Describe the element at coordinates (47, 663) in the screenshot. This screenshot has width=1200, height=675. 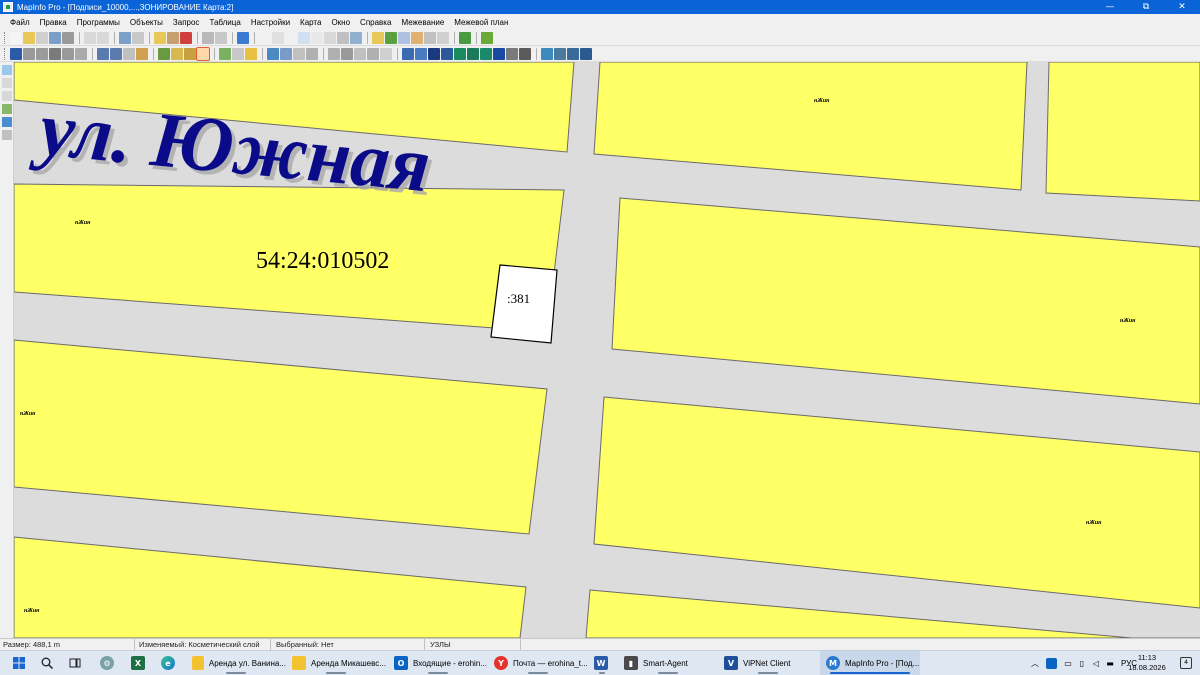
I see `search-button` at that location.